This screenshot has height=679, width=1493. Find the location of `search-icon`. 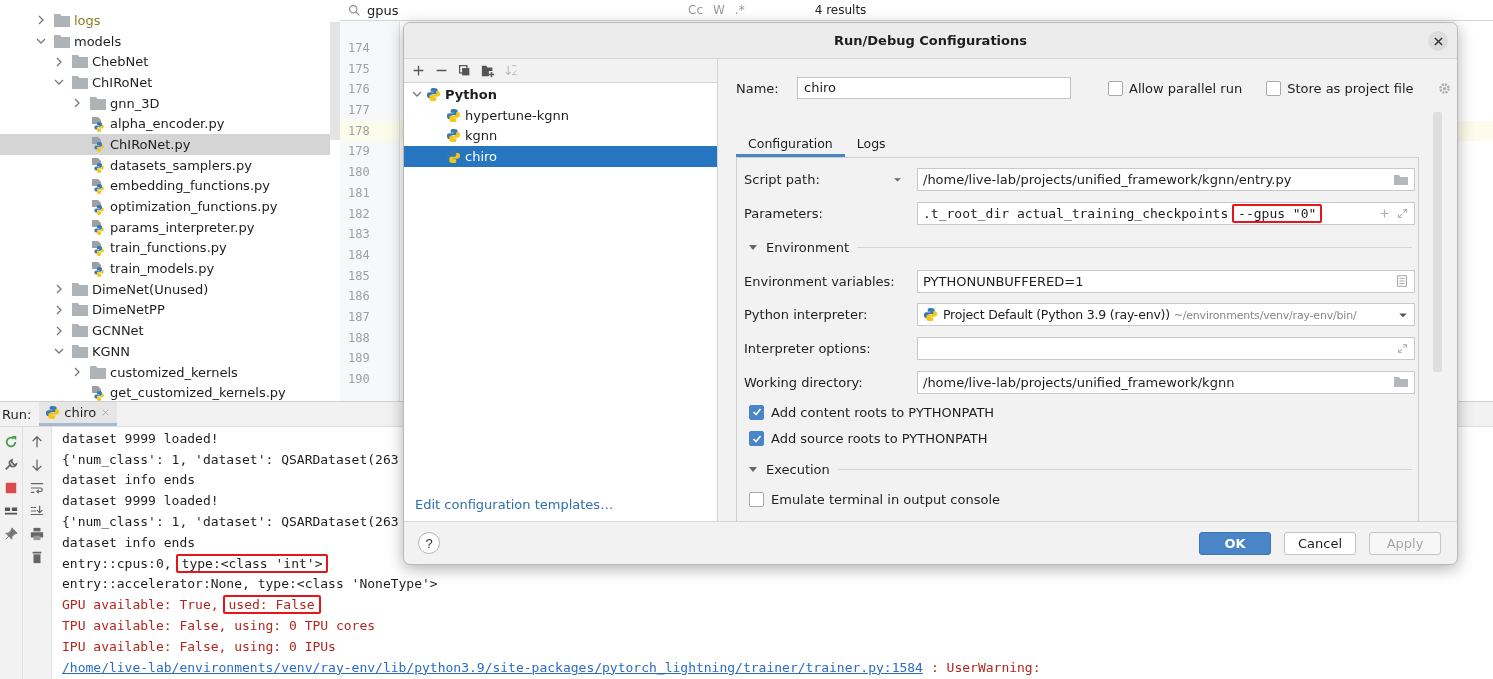

search-icon is located at coordinates (354, 10).